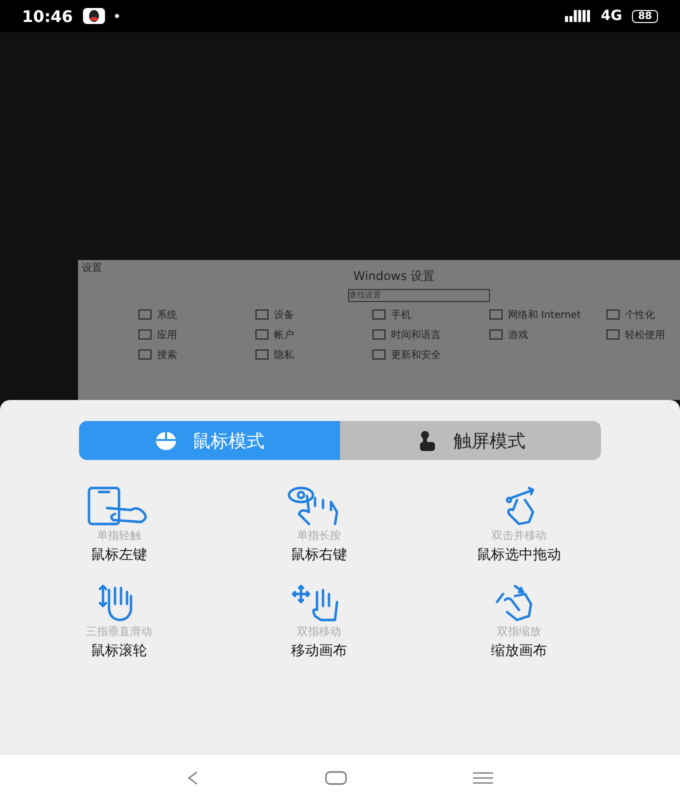 This screenshot has height=800, width=680. I want to click on search-field: 查找设置, so click(419, 295).